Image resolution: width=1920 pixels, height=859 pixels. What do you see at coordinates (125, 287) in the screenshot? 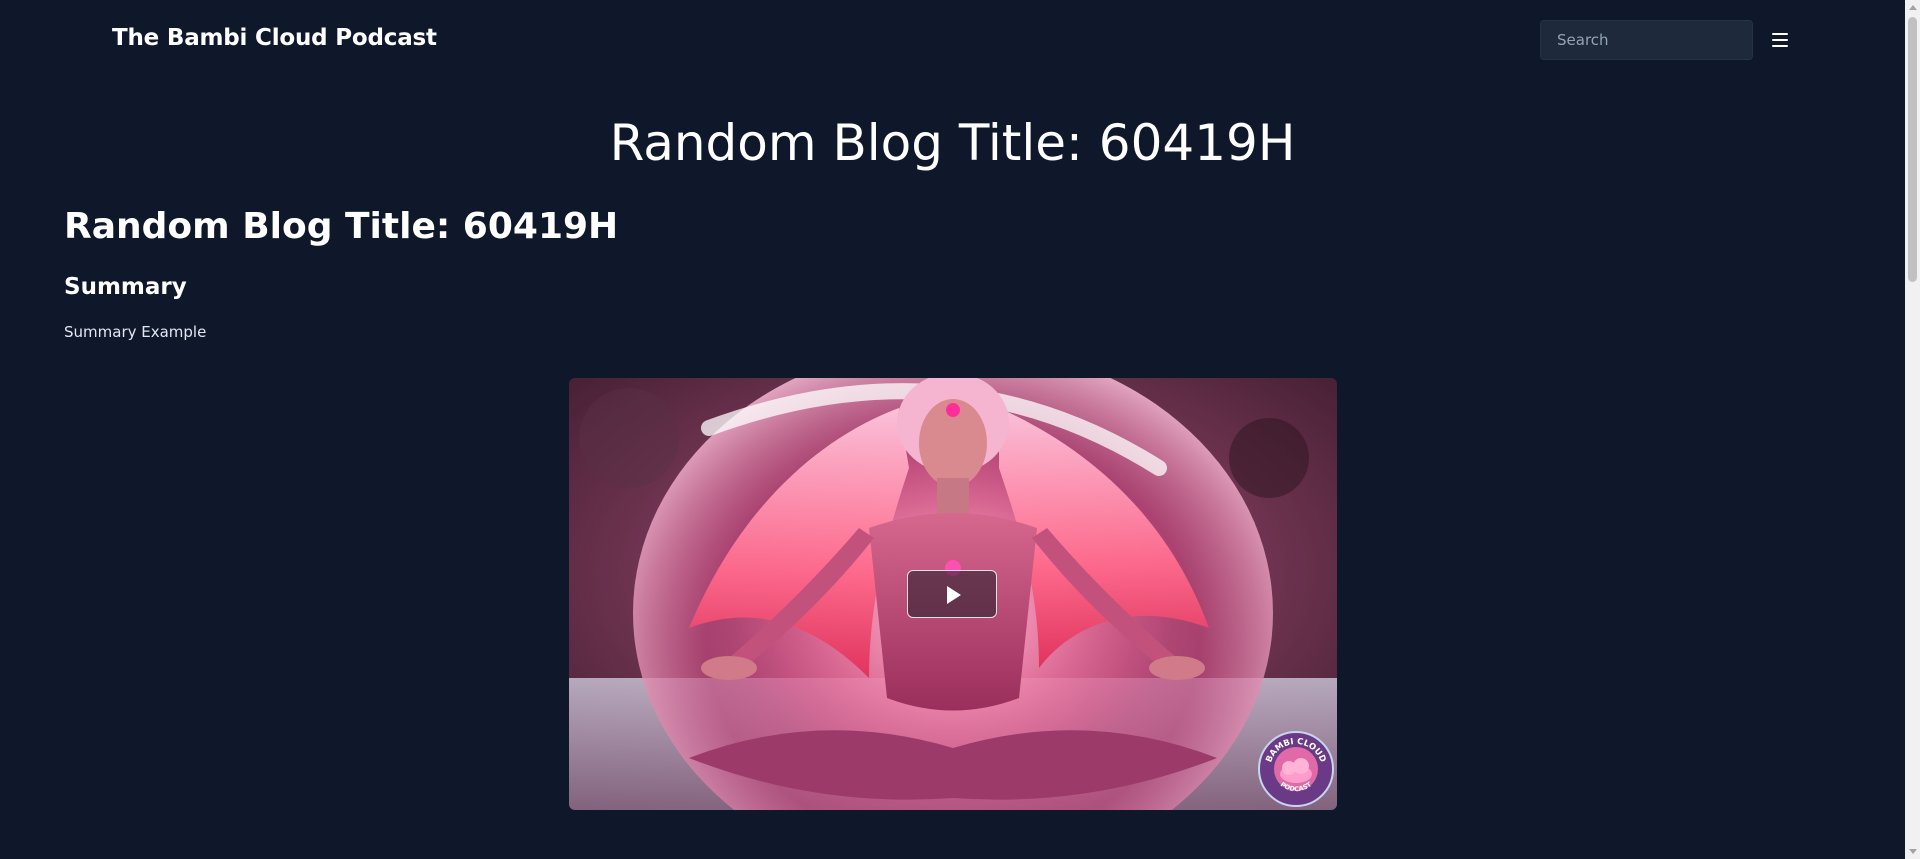
I see `summary-heading: Summary` at bounding box center [125, 287].